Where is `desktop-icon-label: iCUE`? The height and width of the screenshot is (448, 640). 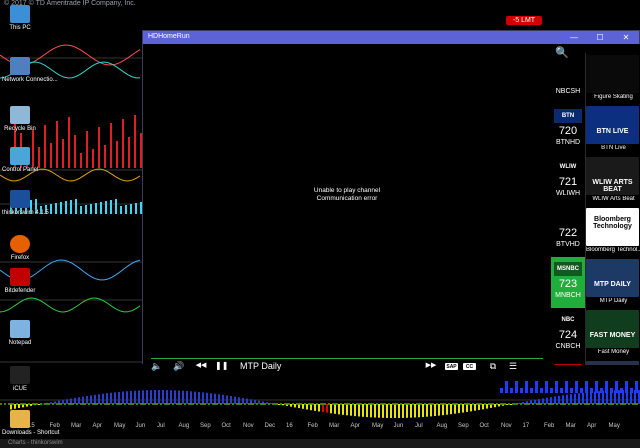 desktop-icon-label: iCUE is located at coordinates (19, 389).